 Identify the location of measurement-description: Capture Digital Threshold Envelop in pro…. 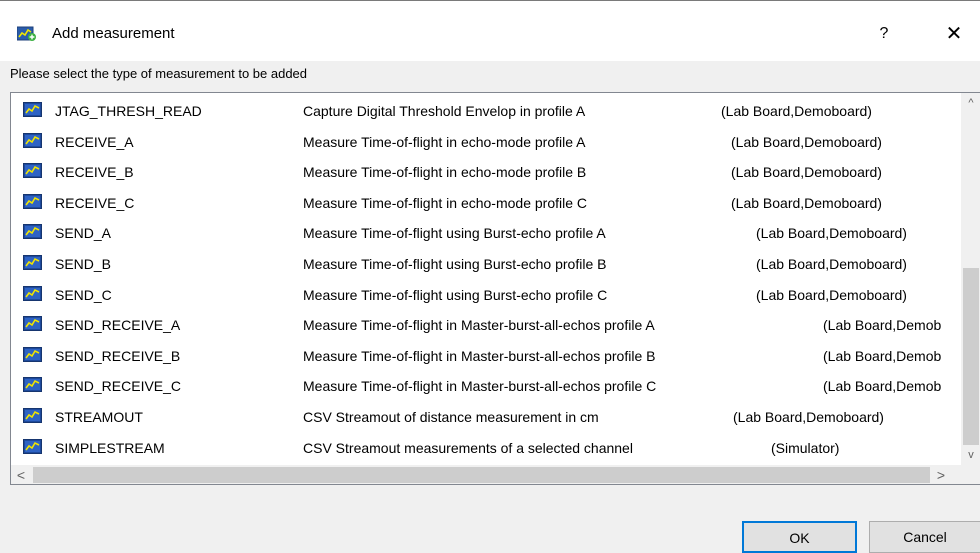
(444, 111).